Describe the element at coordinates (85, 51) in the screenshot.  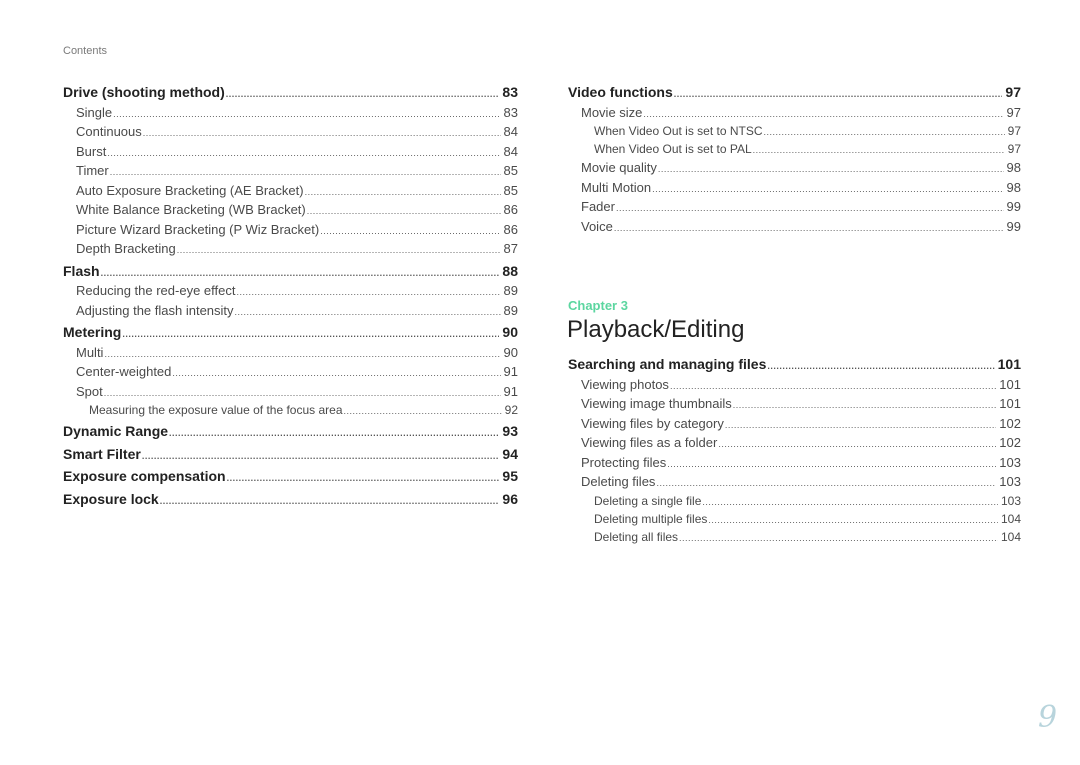
I see `contents-header: Contents` at that location.